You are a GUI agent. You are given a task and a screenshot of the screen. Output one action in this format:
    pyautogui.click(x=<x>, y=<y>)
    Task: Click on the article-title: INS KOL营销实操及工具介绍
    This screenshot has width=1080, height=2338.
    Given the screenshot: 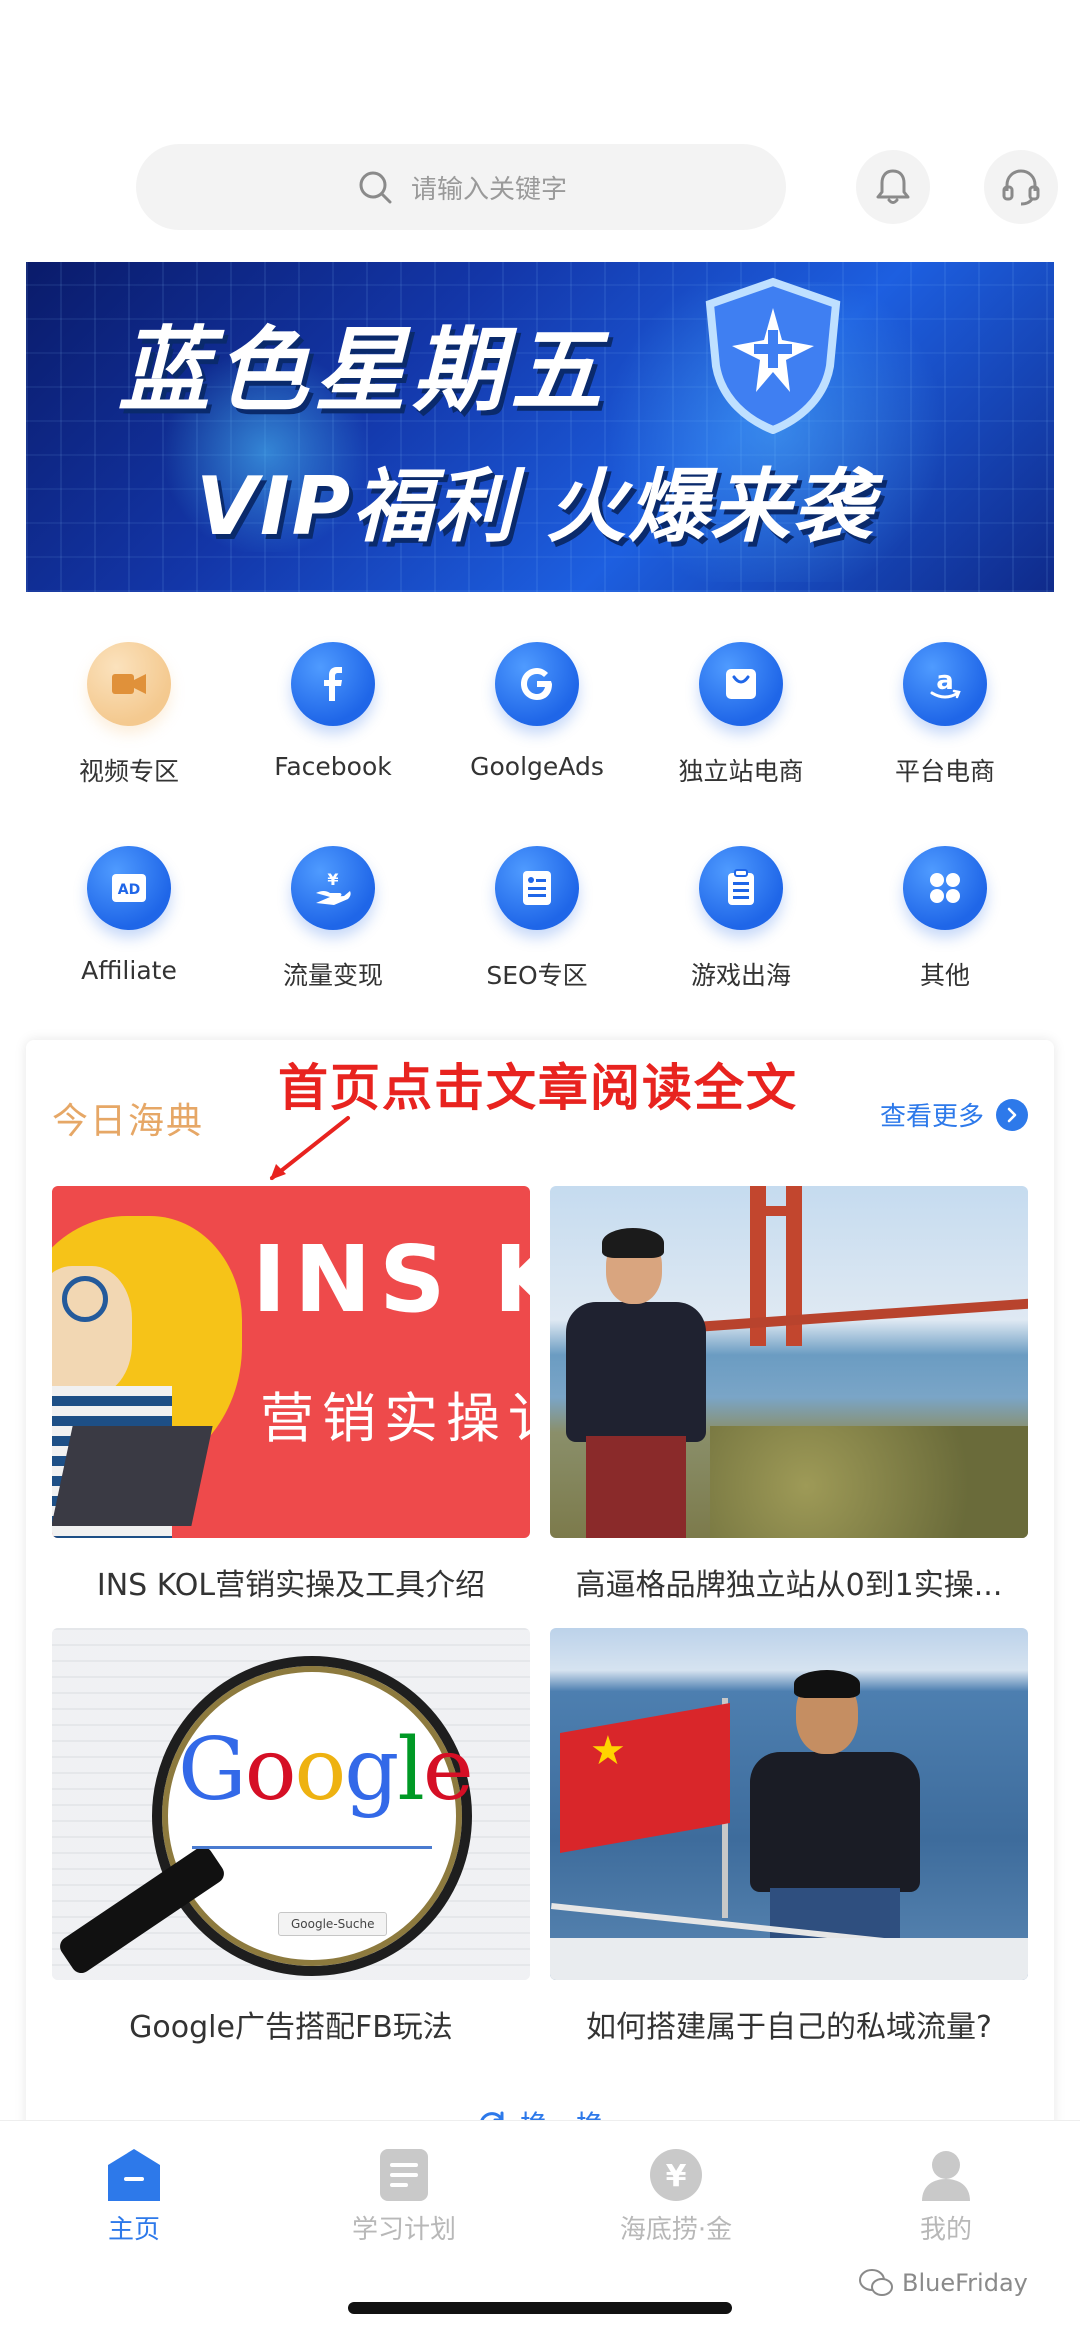 What is the action you would take?
    pyautogui.click(x=291, y=1582)
    